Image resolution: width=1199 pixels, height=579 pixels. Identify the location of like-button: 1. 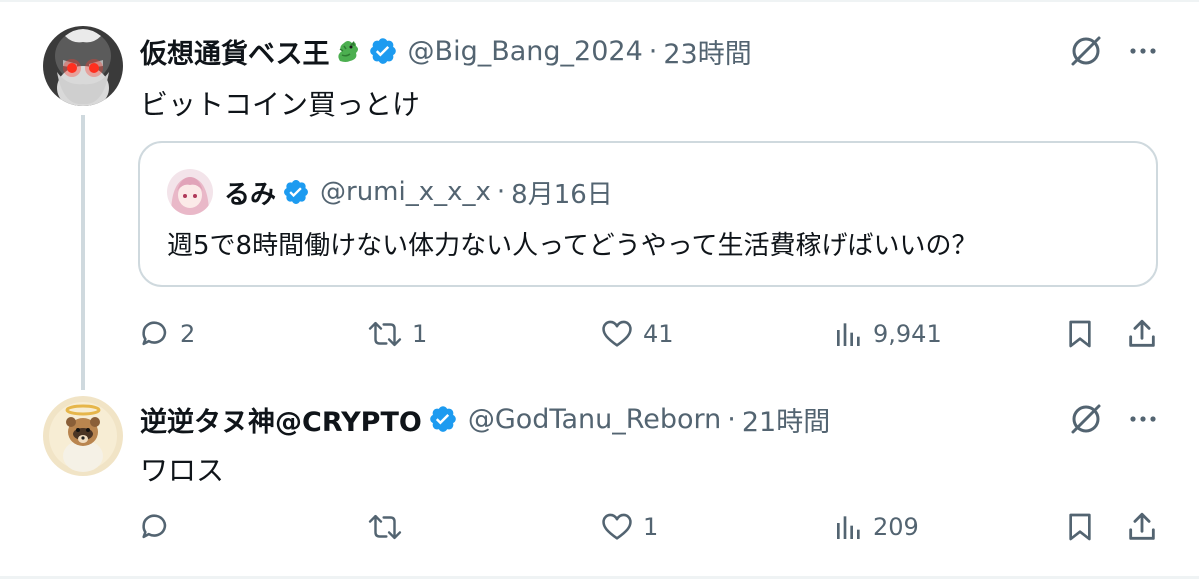
(628, 527).